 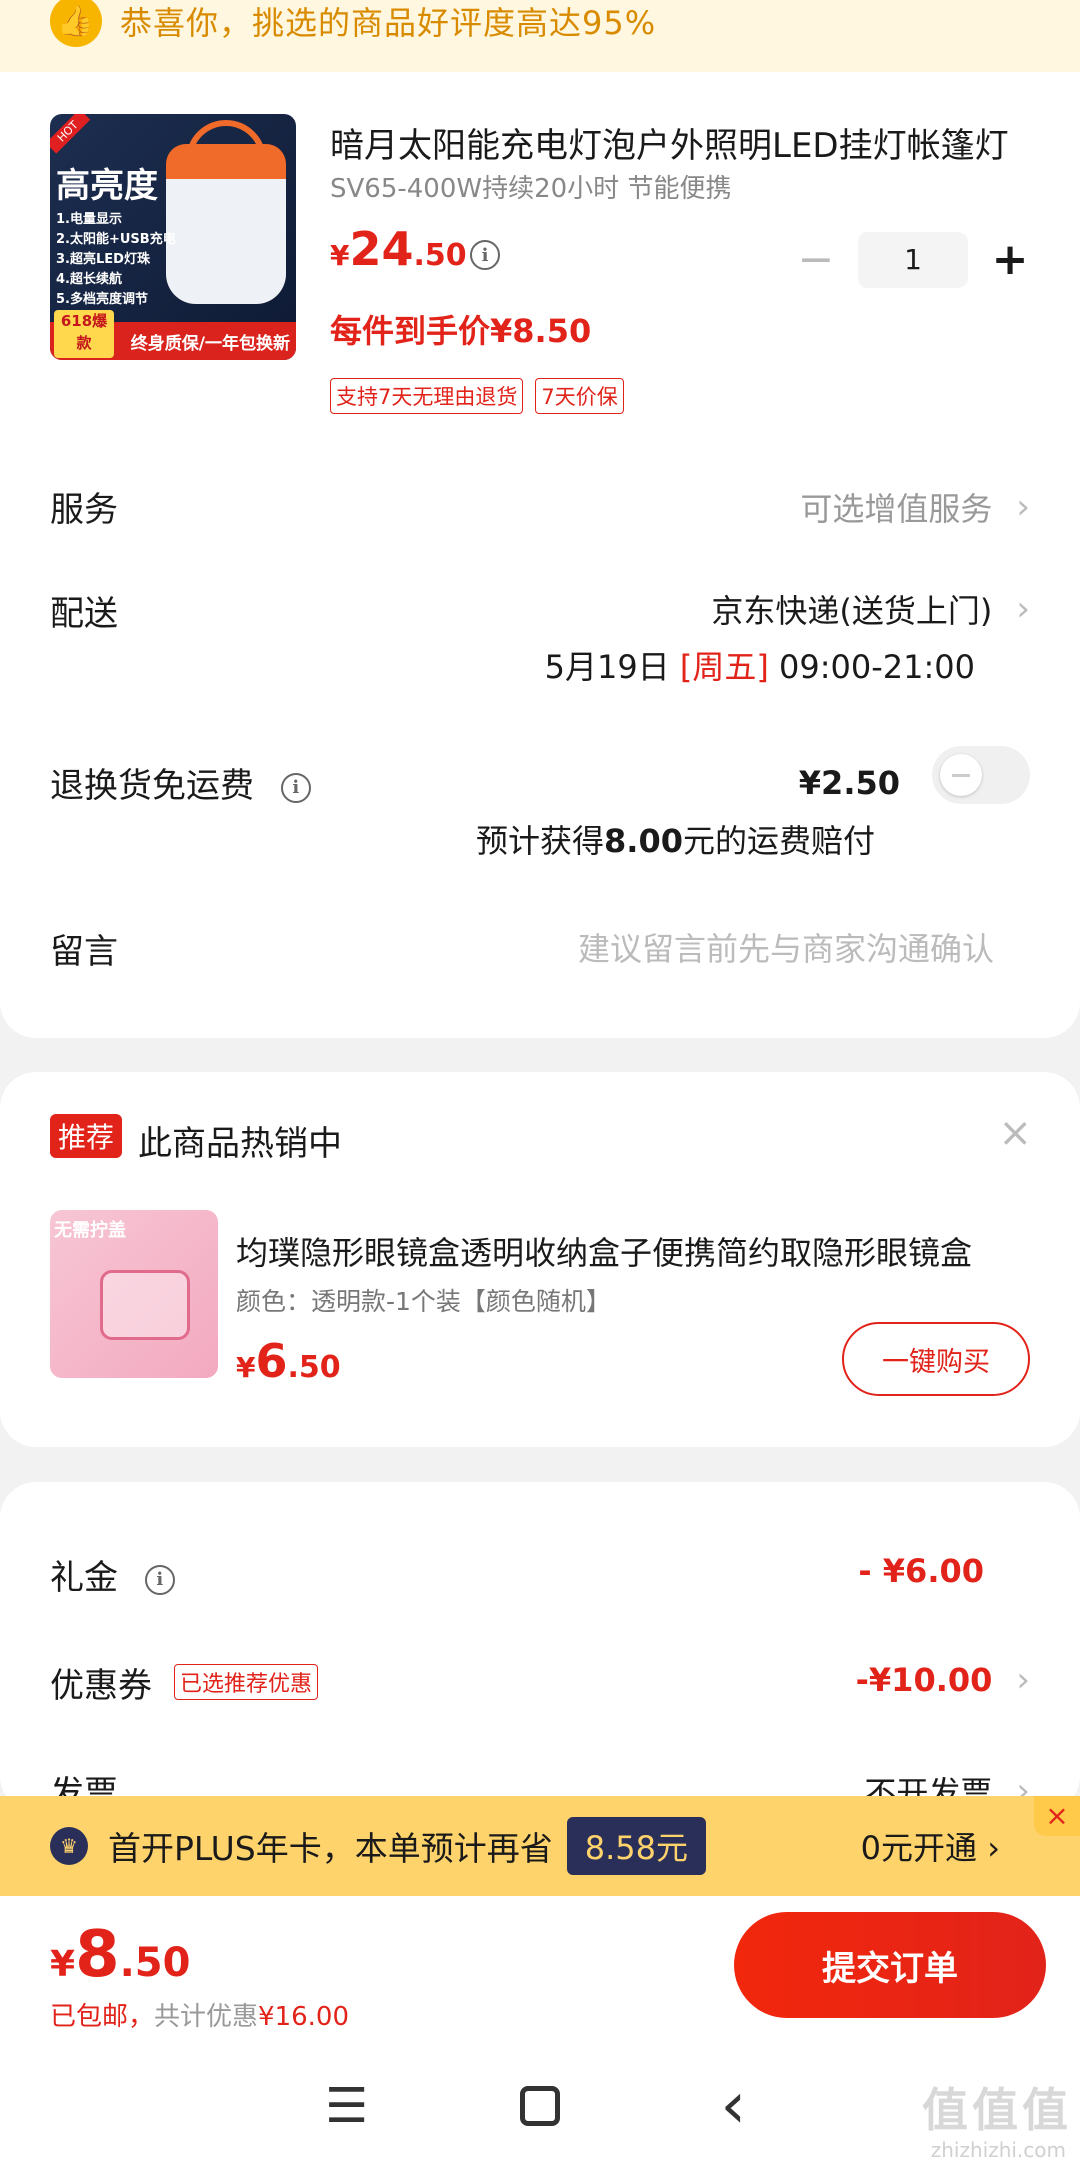 I want to click on hot-label: HOT, so click(x=70, y=134).